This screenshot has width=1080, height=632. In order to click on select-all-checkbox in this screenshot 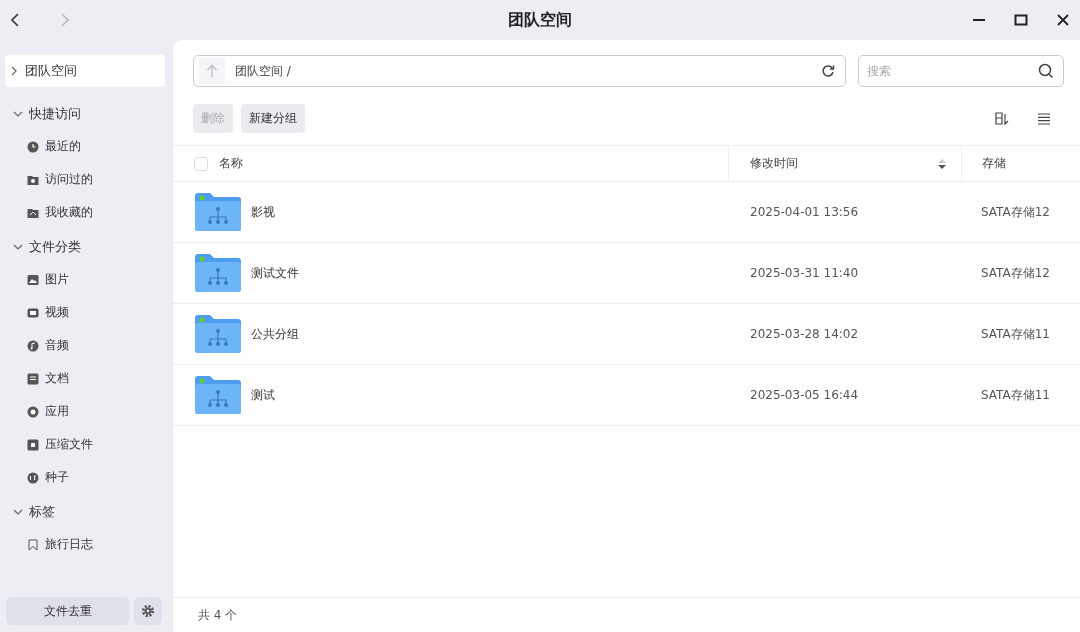, I will do `click(201, 163)`.